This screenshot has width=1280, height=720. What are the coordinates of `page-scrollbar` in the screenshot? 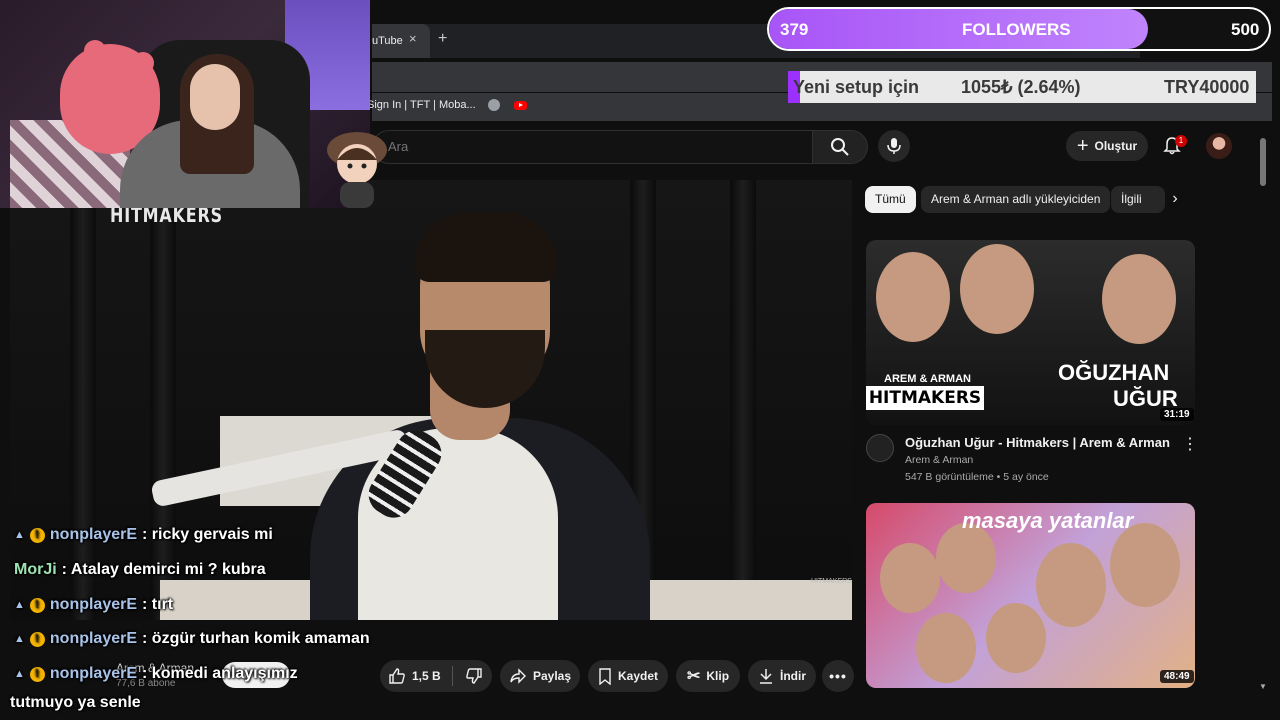 It's located at (1263, 162).